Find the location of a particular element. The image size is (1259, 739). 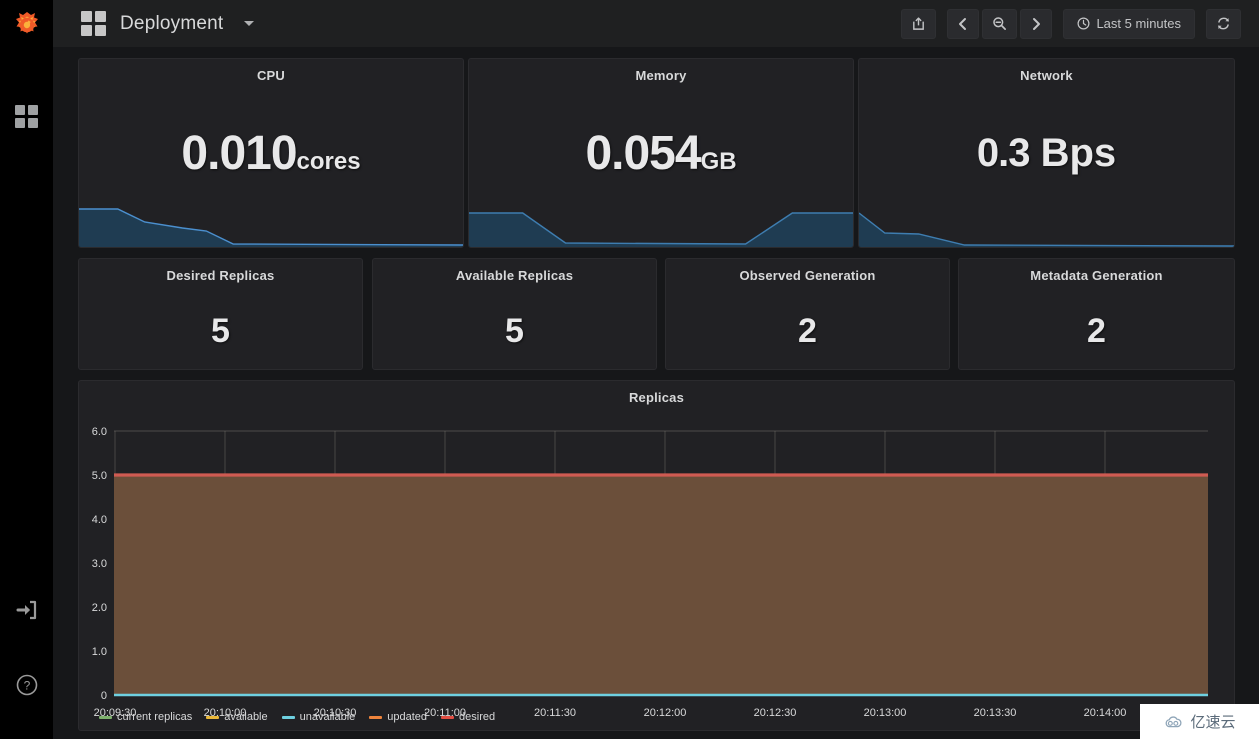

share-button is located at coordinates (919, 23).